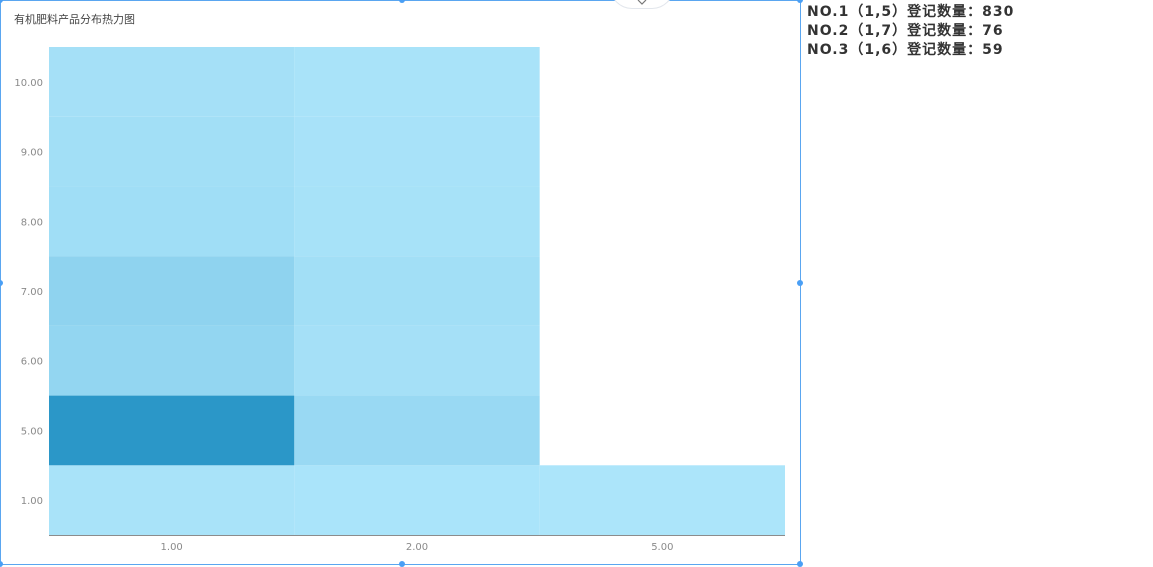  I want to click on heat-cell-2.00-8.00, so click(417, 221).